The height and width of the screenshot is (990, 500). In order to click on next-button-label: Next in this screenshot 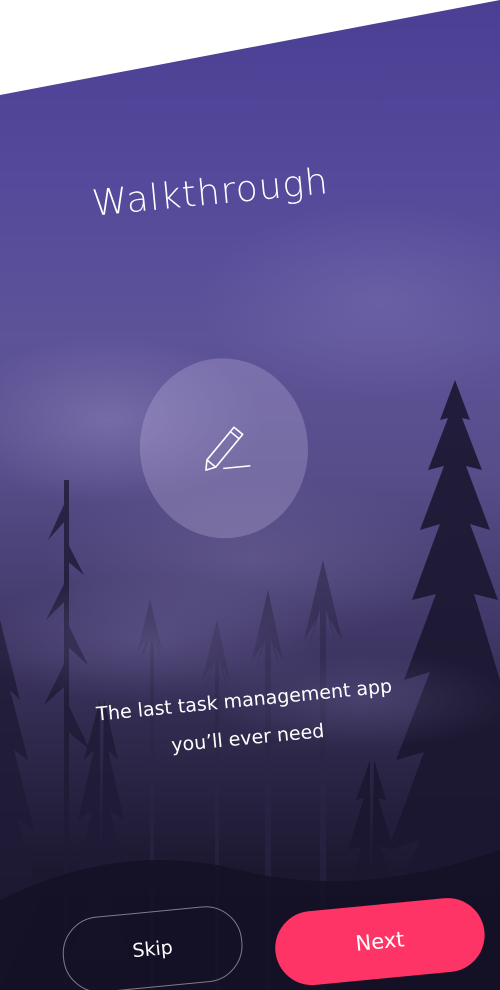, I will do `click(380, 941)`.